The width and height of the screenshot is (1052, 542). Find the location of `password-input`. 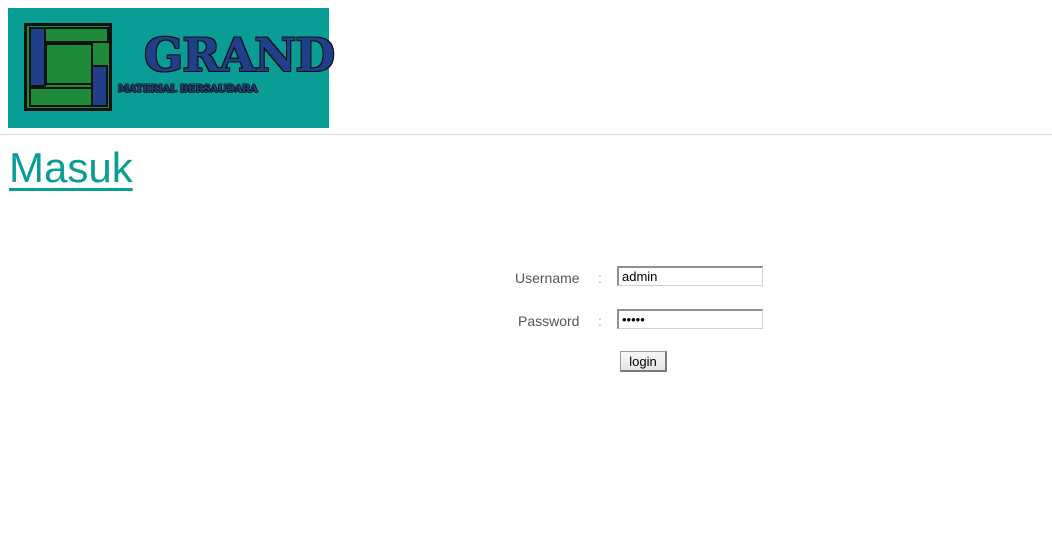

password-input is located at coordinates (690, 319).